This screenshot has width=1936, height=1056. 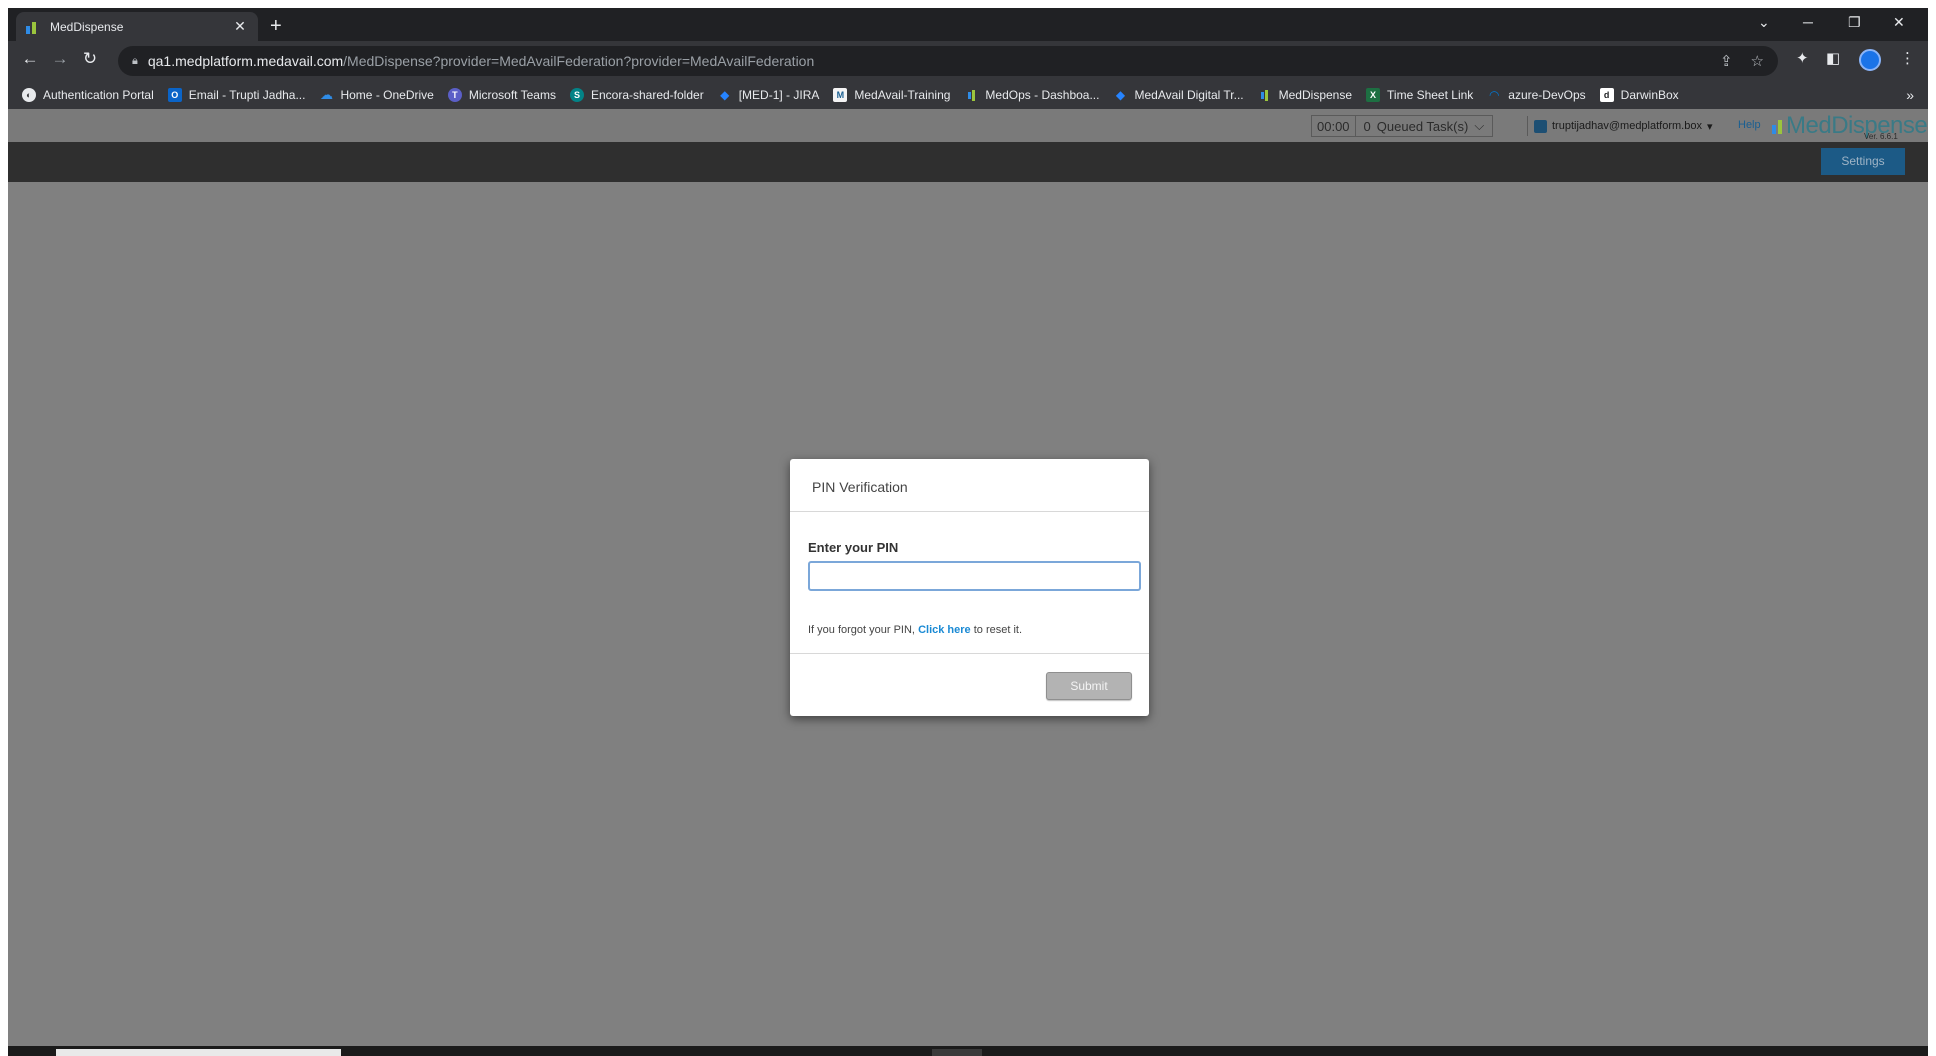 What do you see at coordinates (969, 684) in the screenshot?
I see `dialog-footer: Submit` at bounding box center [969, 684].